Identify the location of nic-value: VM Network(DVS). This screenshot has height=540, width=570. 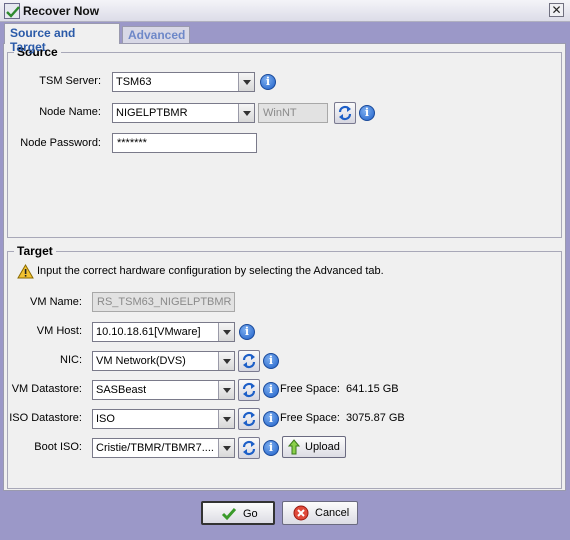
(141, 361).